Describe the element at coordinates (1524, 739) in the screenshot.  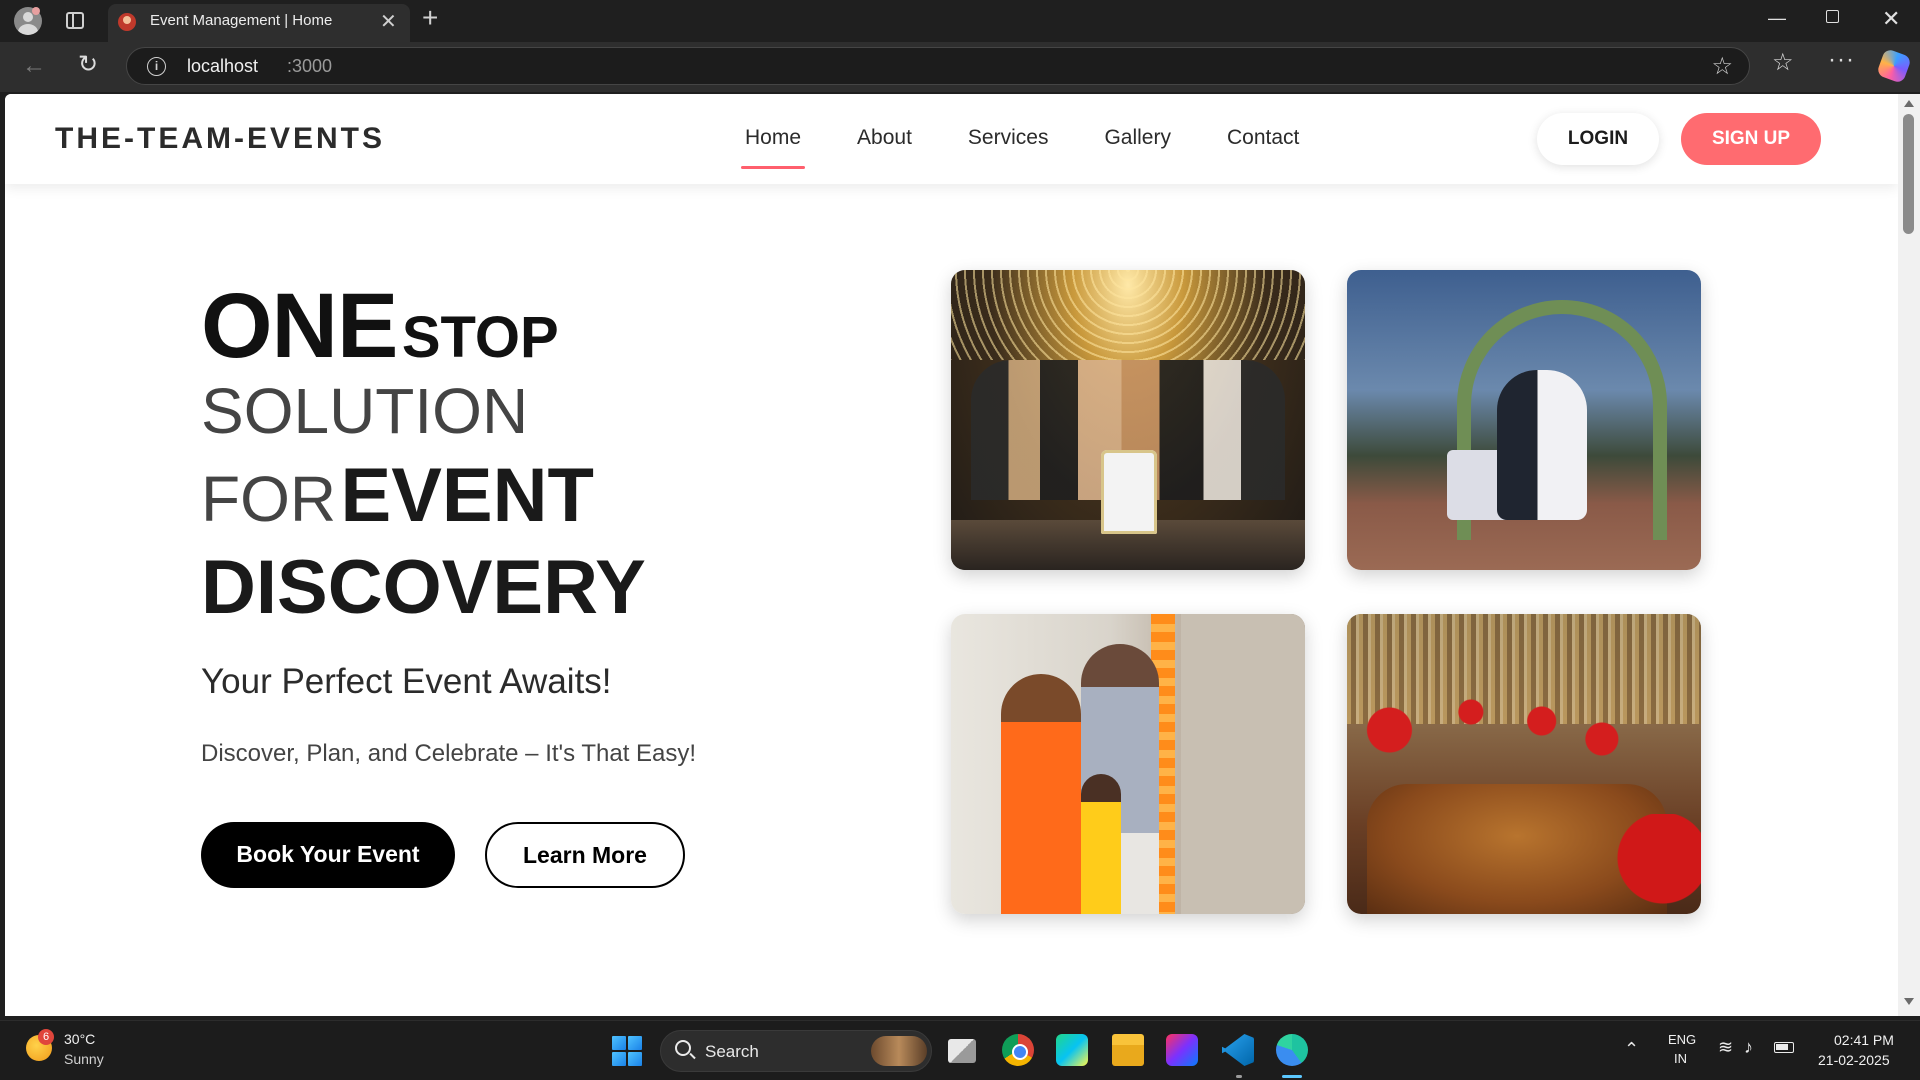
I see `santa-hats` at that location.